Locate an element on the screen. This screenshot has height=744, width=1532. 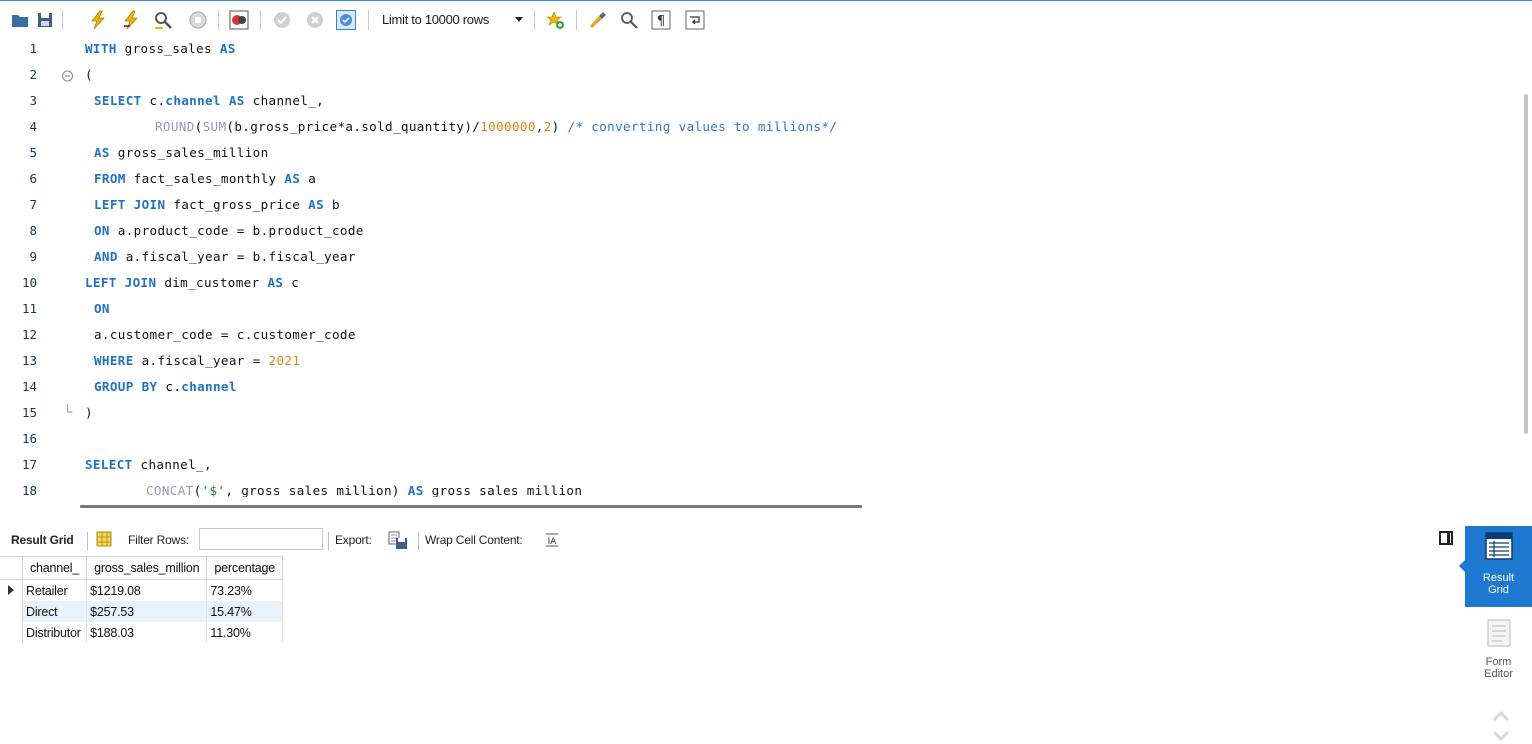
table-row: Distributor $188.03 11.30% is located at coordinates (141, 632).